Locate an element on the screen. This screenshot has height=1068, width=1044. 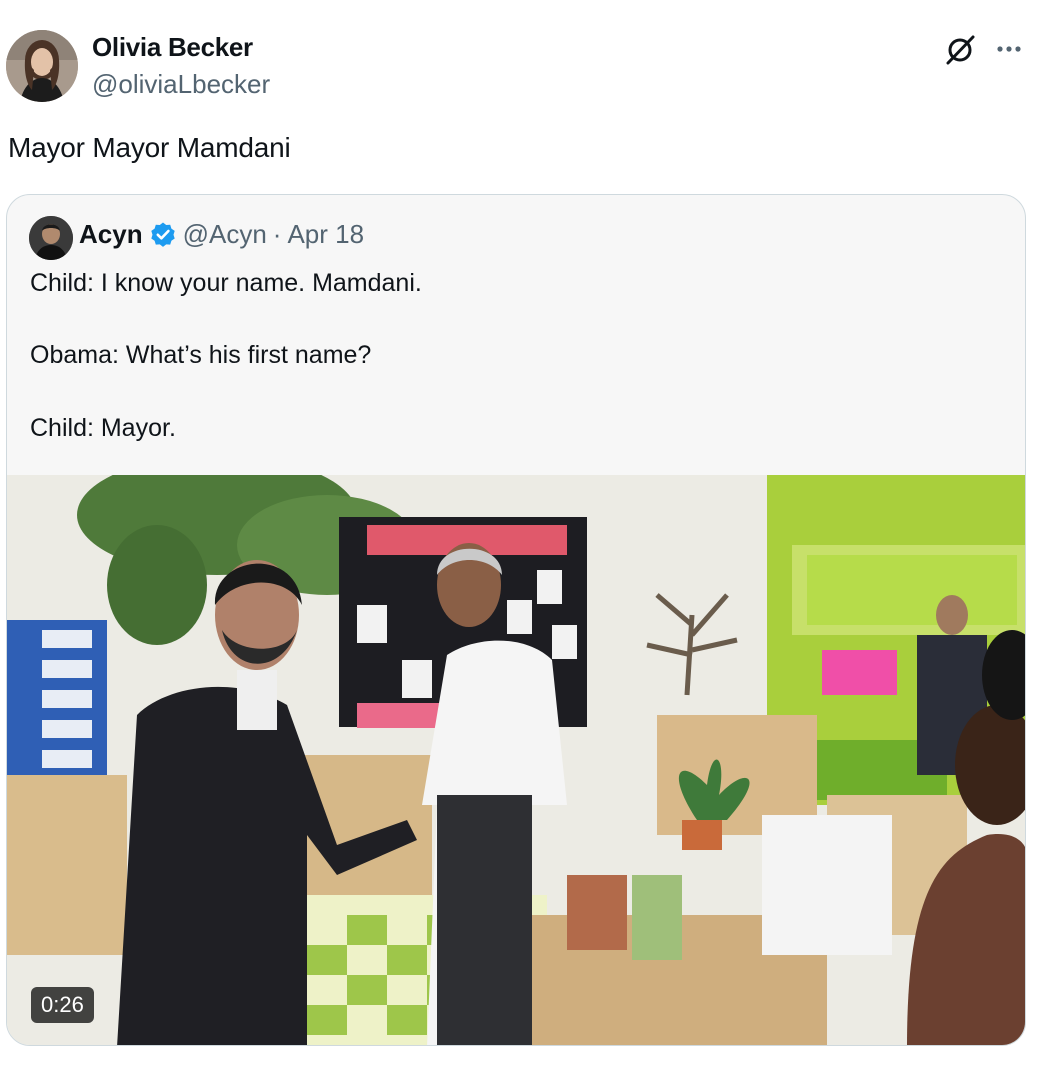
quoted-tweet-date: Apr 18 is located at coordinates (325, 234).